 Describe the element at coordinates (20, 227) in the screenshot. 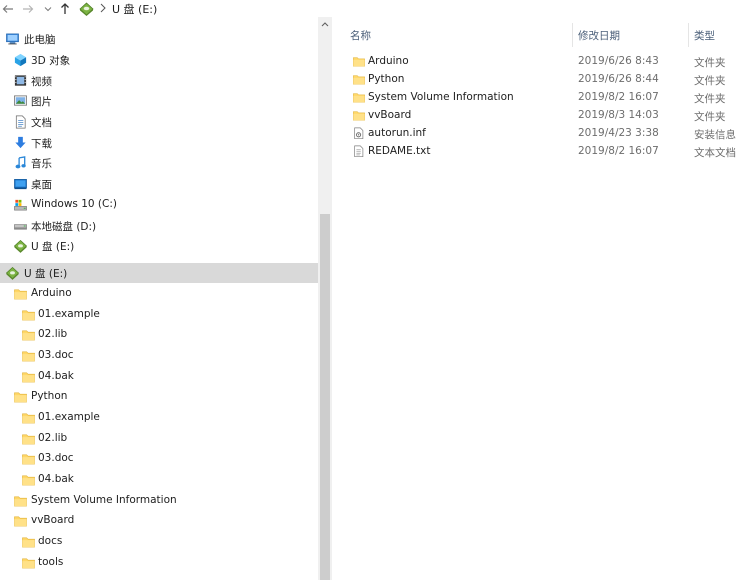

I see `local-disk-icon` at that location.